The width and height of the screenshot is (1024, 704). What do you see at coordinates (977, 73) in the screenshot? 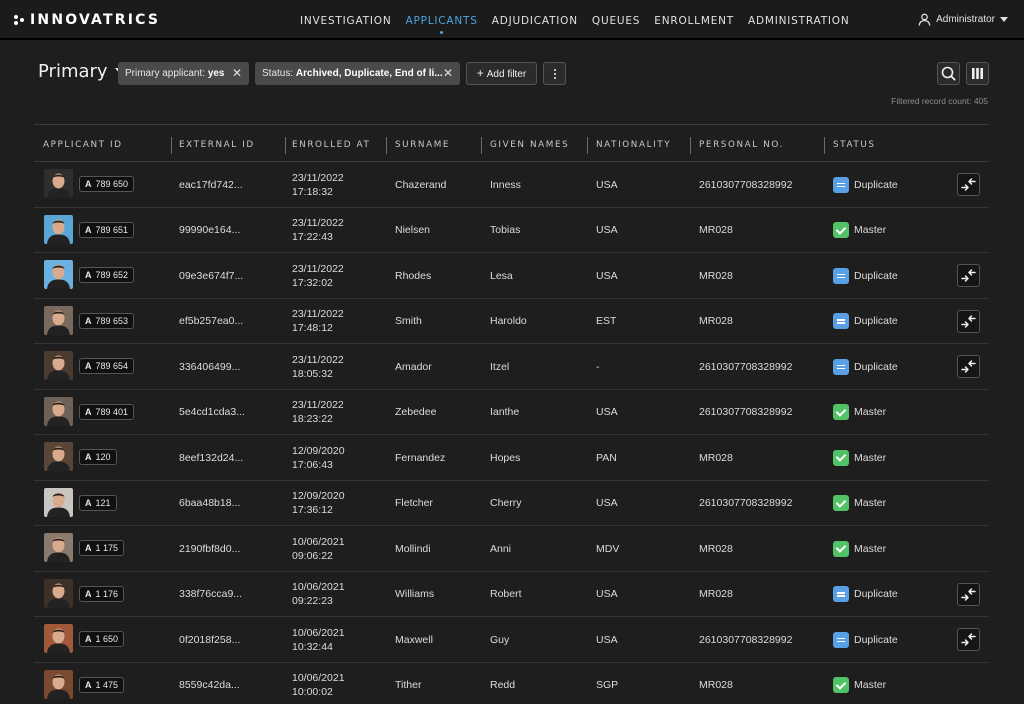
I see `columns-button` at bounding box center [977, 73].